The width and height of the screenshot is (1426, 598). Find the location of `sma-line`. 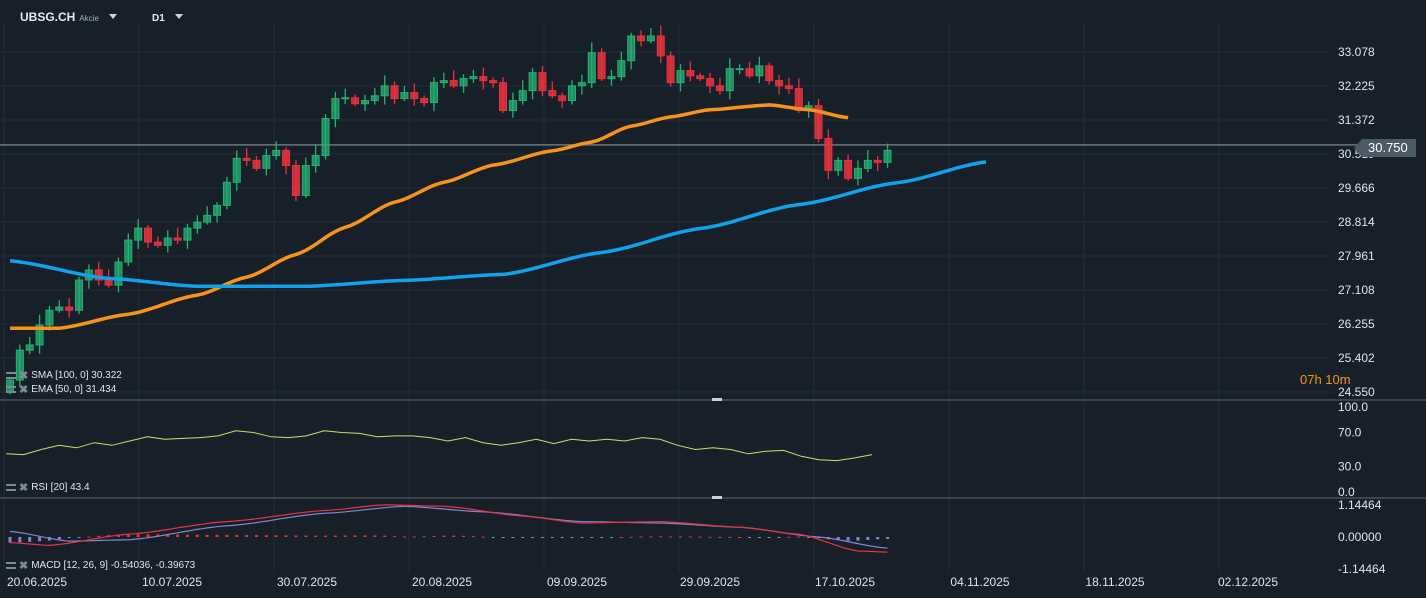

sma-line is located at coordinates (498, 224).